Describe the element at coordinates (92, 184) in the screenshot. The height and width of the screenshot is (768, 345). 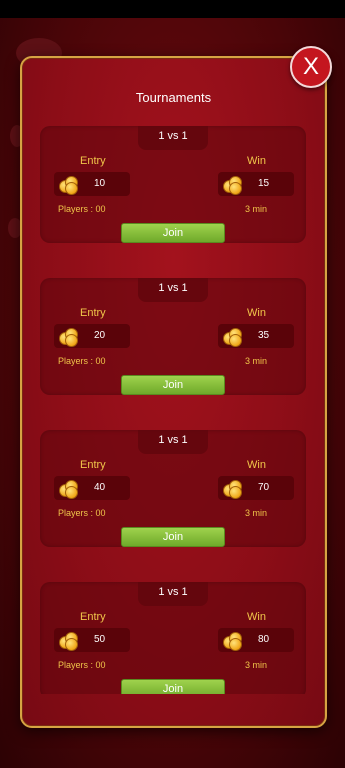
I see `entry-fee-box: 10` at that location.